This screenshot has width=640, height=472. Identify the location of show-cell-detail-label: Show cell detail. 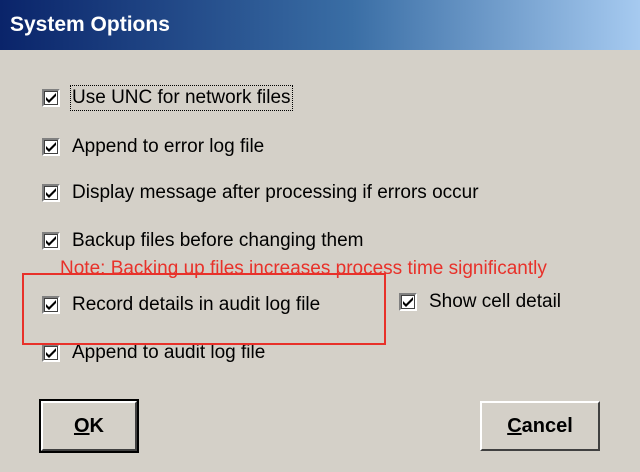
(495, 301).